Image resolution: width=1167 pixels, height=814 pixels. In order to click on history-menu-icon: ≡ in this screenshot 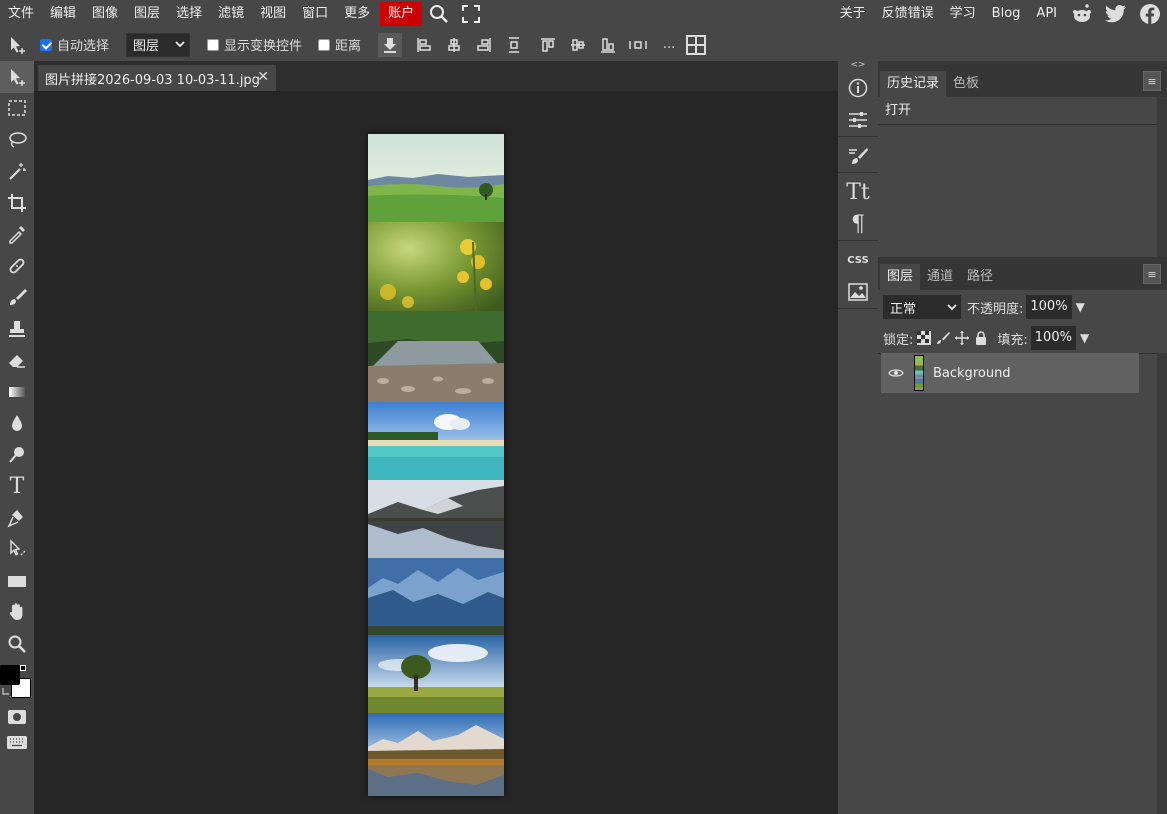, I will do `click(1152, 81)`.